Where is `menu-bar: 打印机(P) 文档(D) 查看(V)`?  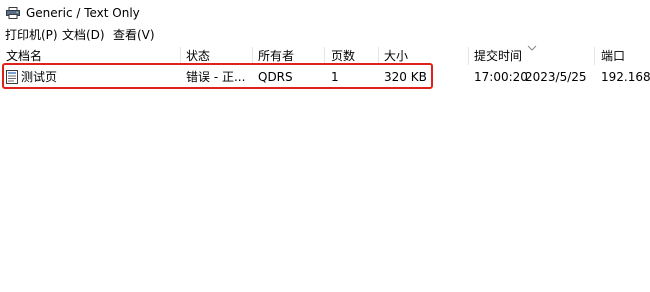
menu-bar: 打印机(P) 文档(D) 查看(V) is located at coordinates (325, 36).